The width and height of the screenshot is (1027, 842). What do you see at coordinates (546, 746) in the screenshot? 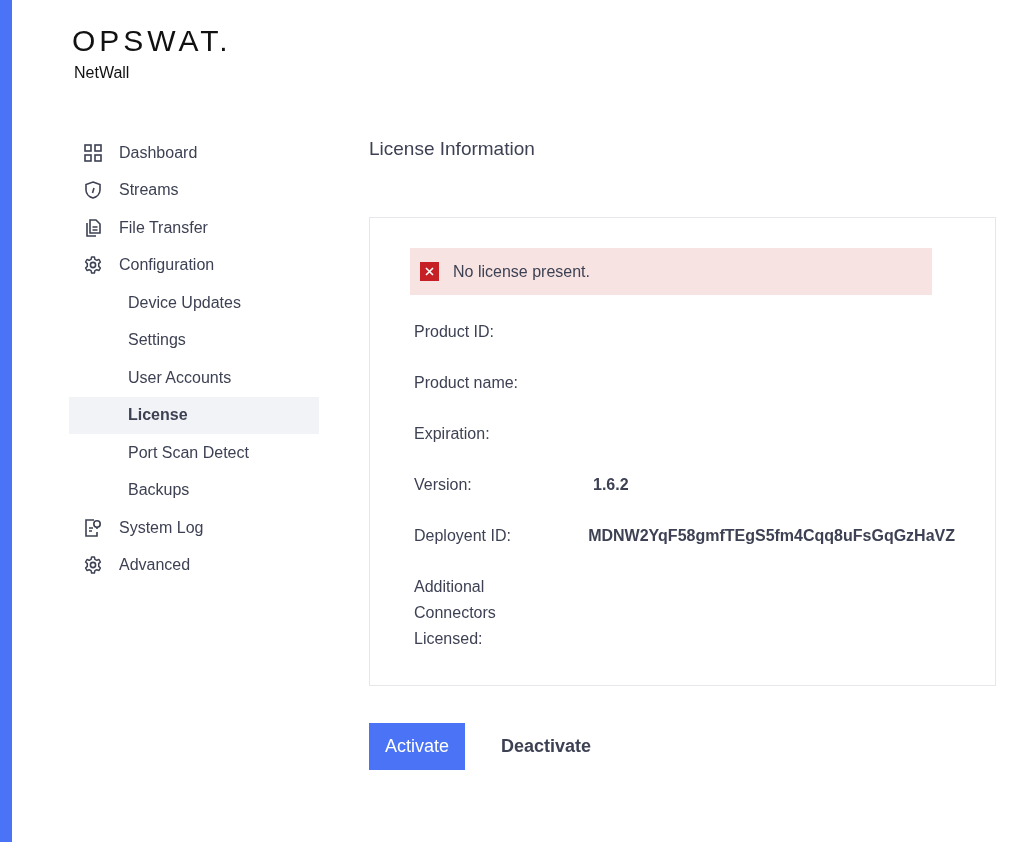
I see `deactivate-button: Deactivate` at bounding box center [546, 746].